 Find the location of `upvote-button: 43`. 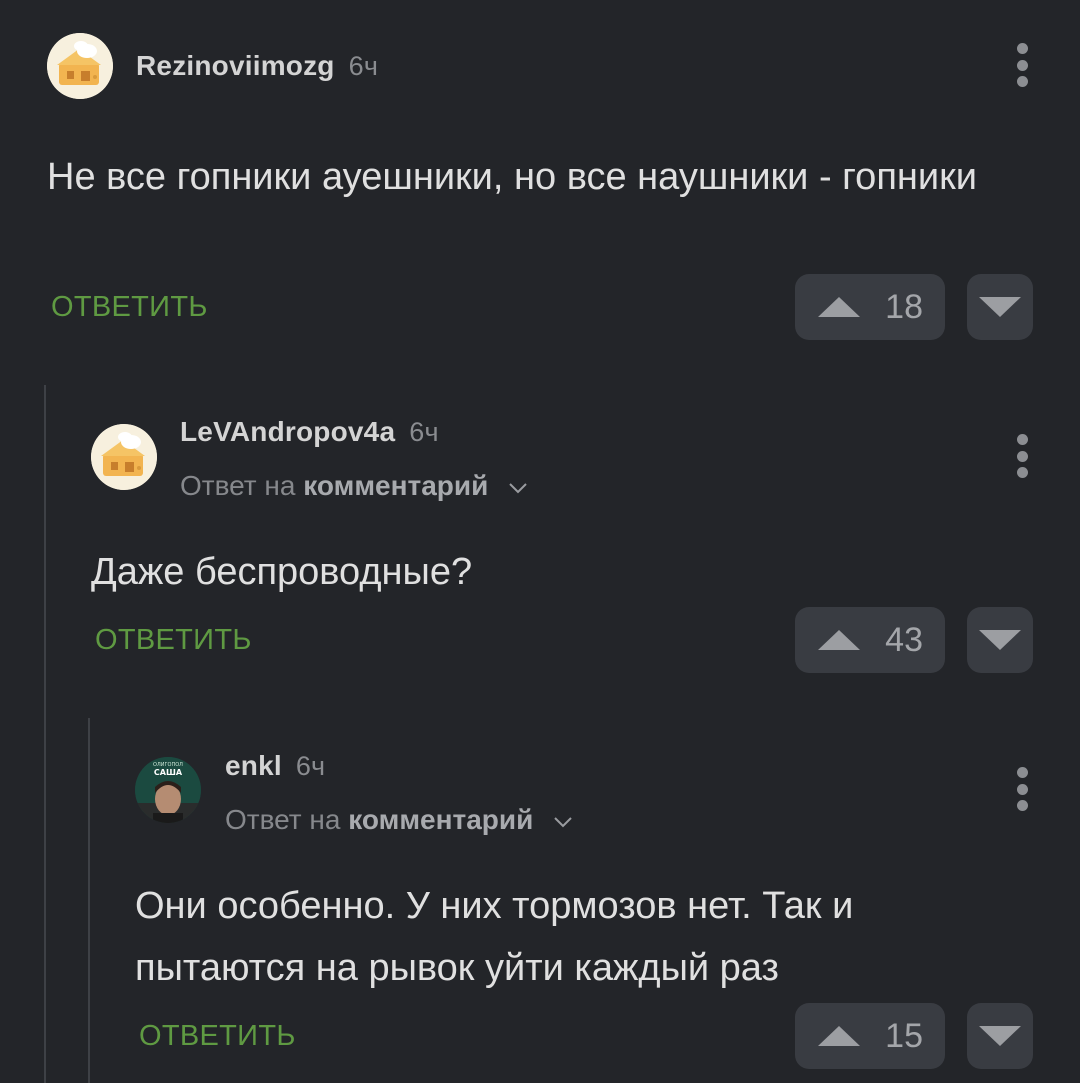

upvote-button: 43 is located at coordinates (870, 640).